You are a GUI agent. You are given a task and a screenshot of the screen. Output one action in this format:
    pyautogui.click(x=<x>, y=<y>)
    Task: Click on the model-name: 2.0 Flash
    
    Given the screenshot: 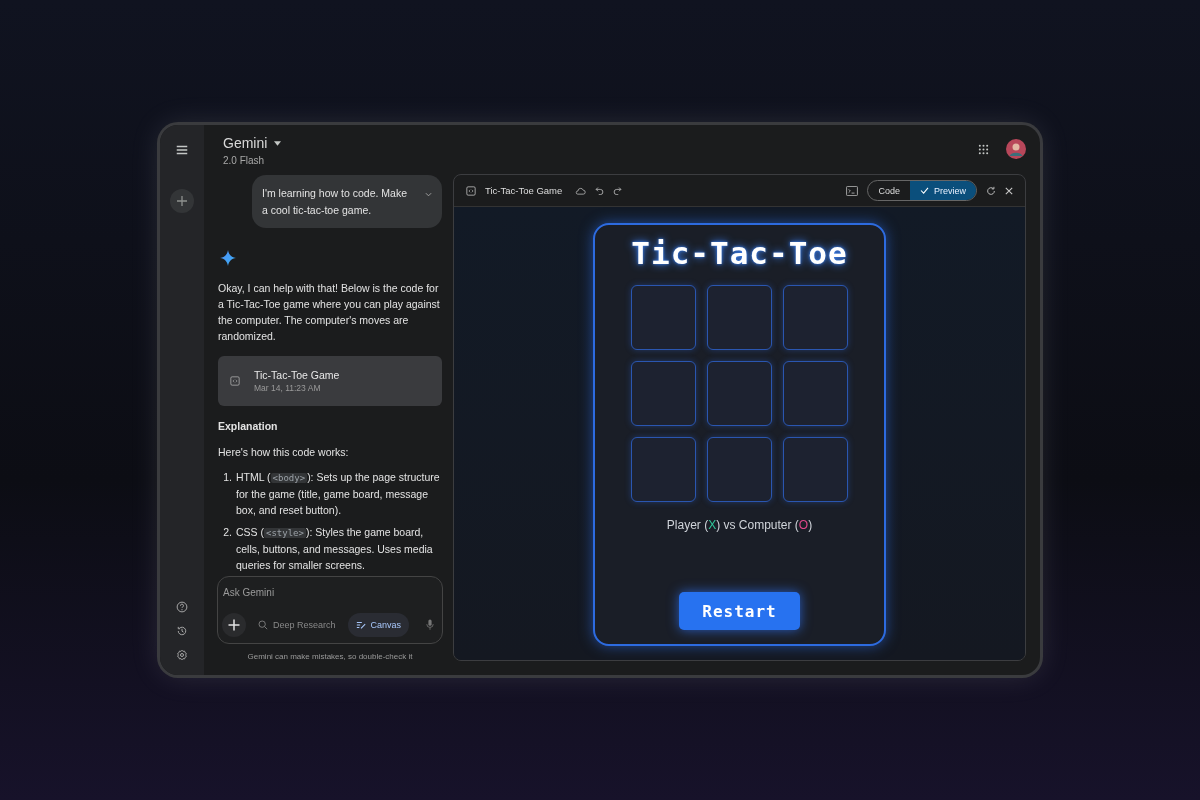 What is the action you would take?
    pyautogui.click(x=244, y=160)
    